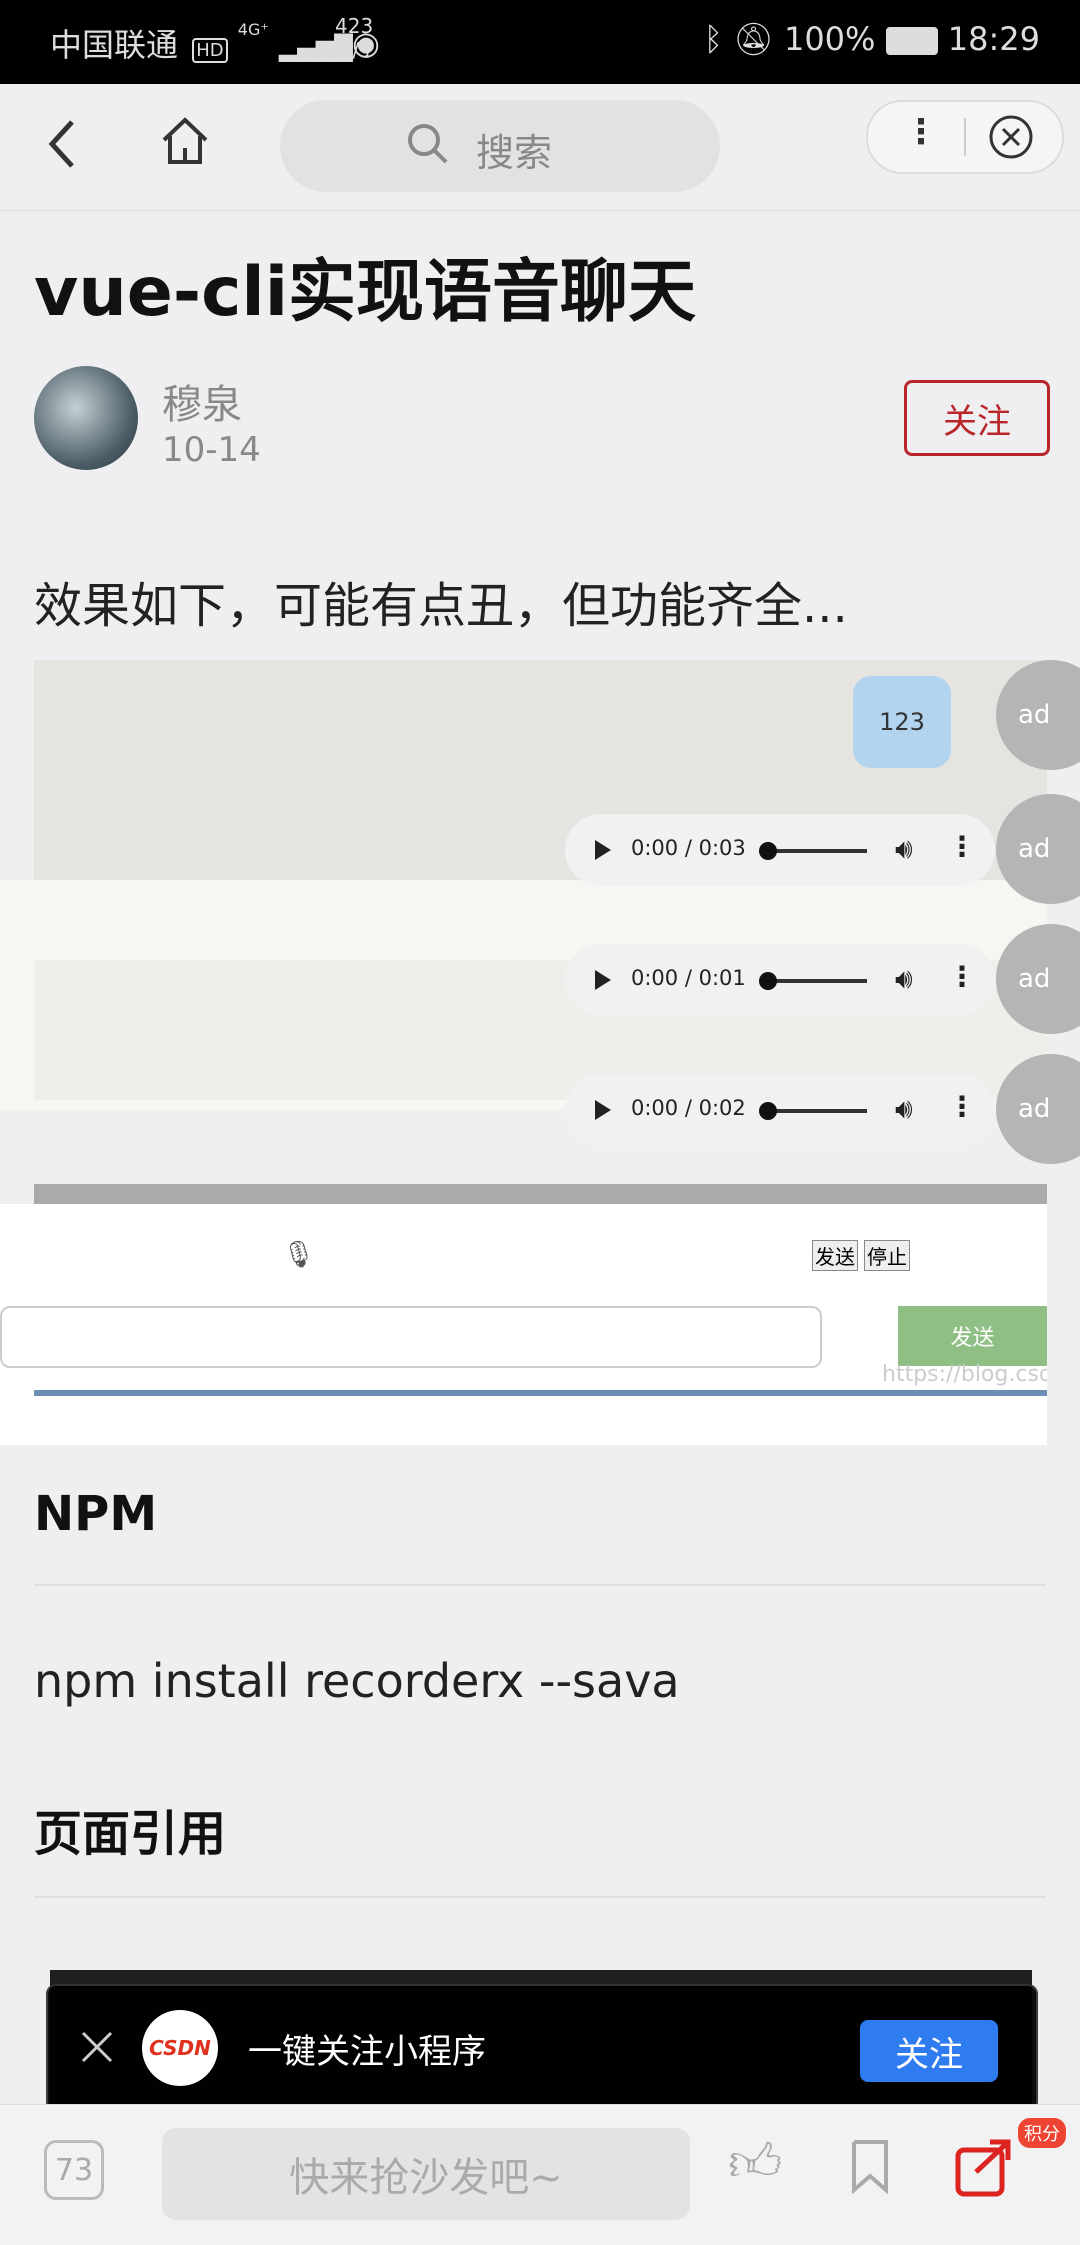  What do you see at coordinates (202, 401) in the screenshot?
I see `author-name: 穆泉` at bounding box center [202, 401].